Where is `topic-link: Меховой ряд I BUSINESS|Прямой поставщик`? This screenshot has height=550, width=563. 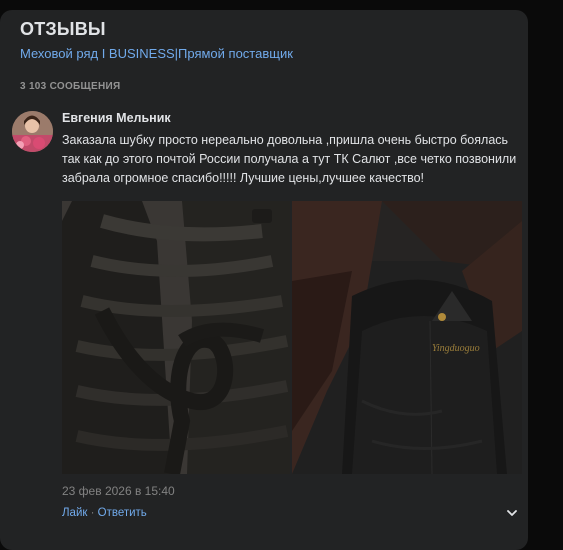 topic-link: Меховой ряд I BUSINESS|Прямой поставщик is located at coordinates (156, 53).